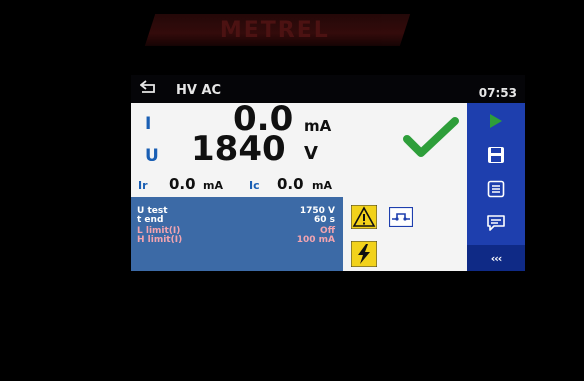 This screenshot has width=584, height=381. I want to click on ic-label: Ic, so click(254, 185).